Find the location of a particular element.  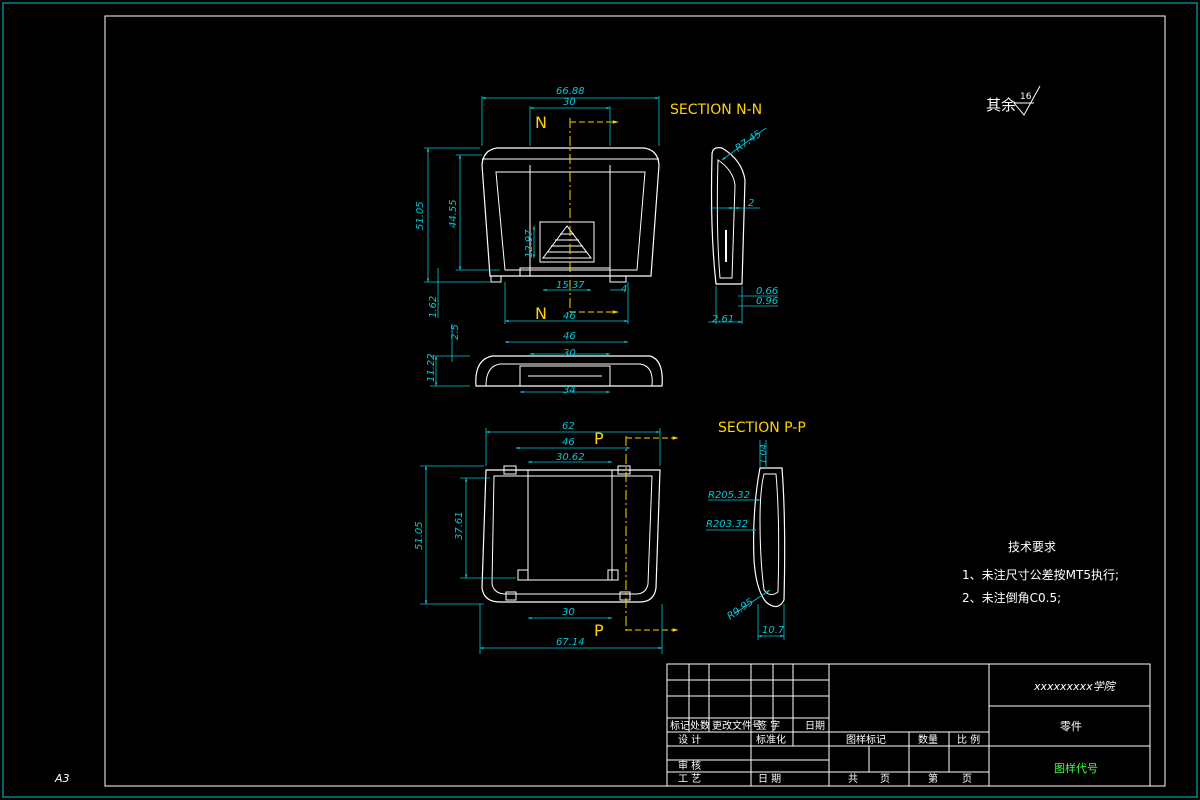

dim-section-n-d2: 0.96 is located at coordinates (767, 301).